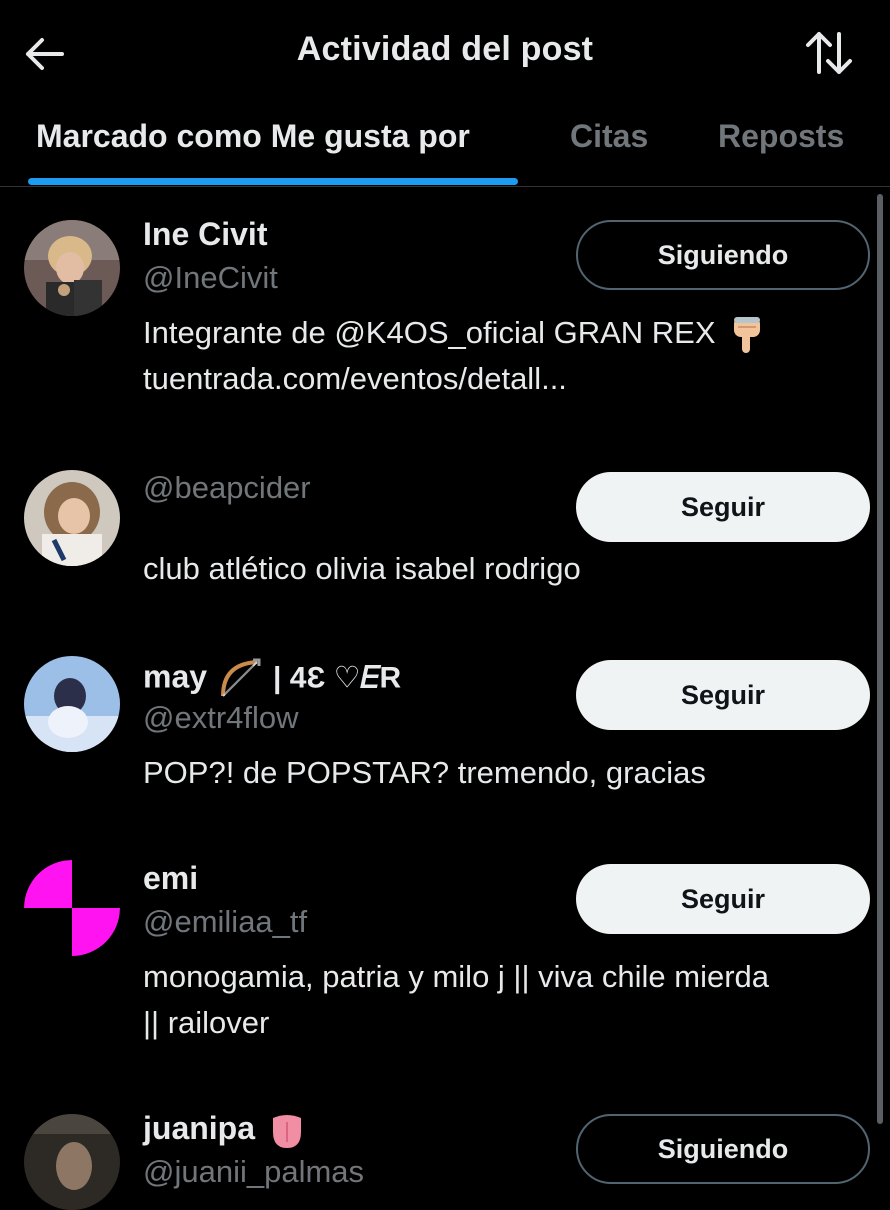 Image resolution: width=890 pixels, height=1210 pixels. What do you see at coordinates (241, 677) in the screenshot?
I see `bow-and-arrow-icon` at bounding box center [241, 677].